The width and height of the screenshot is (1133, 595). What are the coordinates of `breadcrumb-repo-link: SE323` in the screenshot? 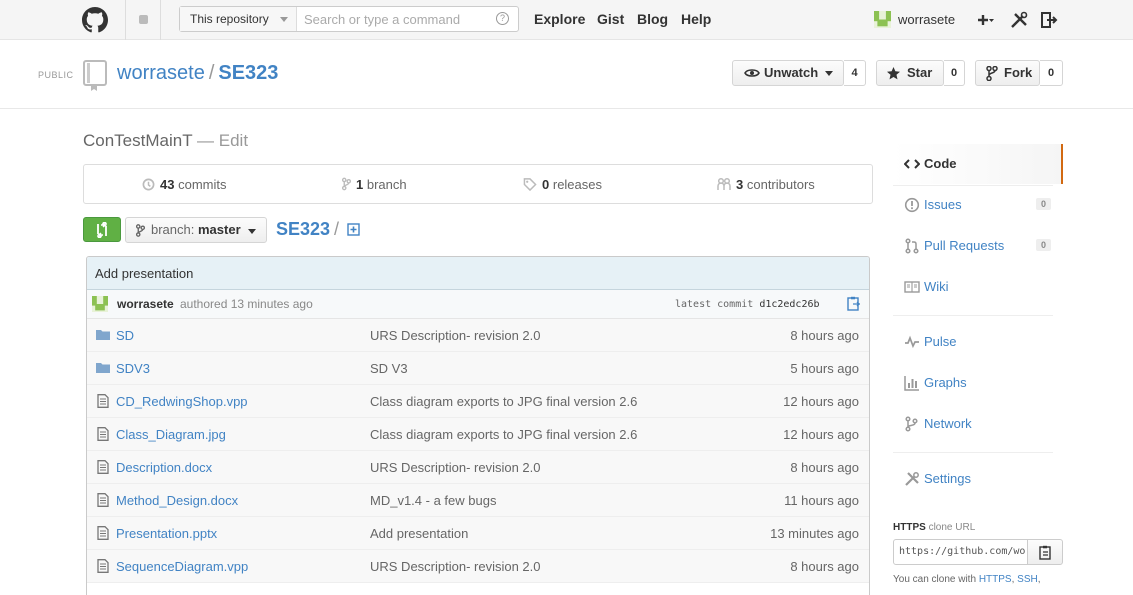 It's located at (303, 229).